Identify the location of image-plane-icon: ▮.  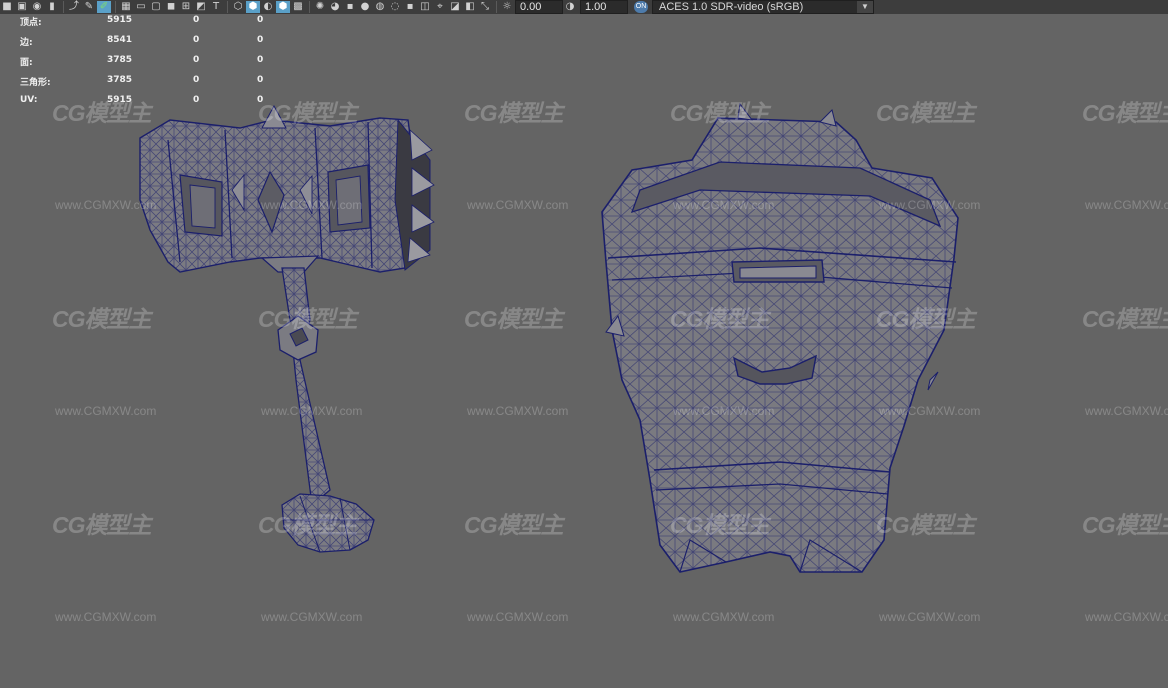
(52, 7).